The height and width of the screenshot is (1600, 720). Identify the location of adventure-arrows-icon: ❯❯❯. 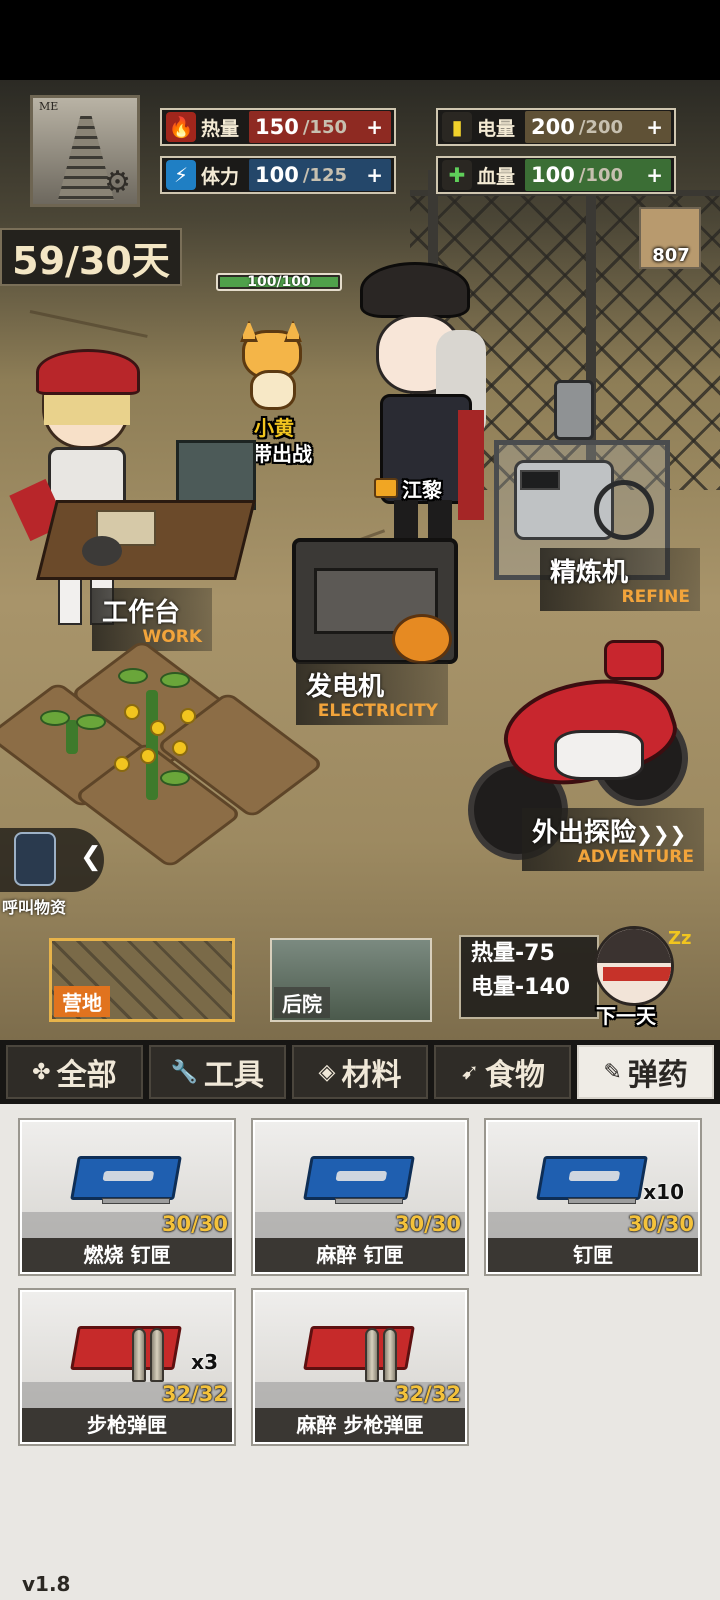
(661, 834).